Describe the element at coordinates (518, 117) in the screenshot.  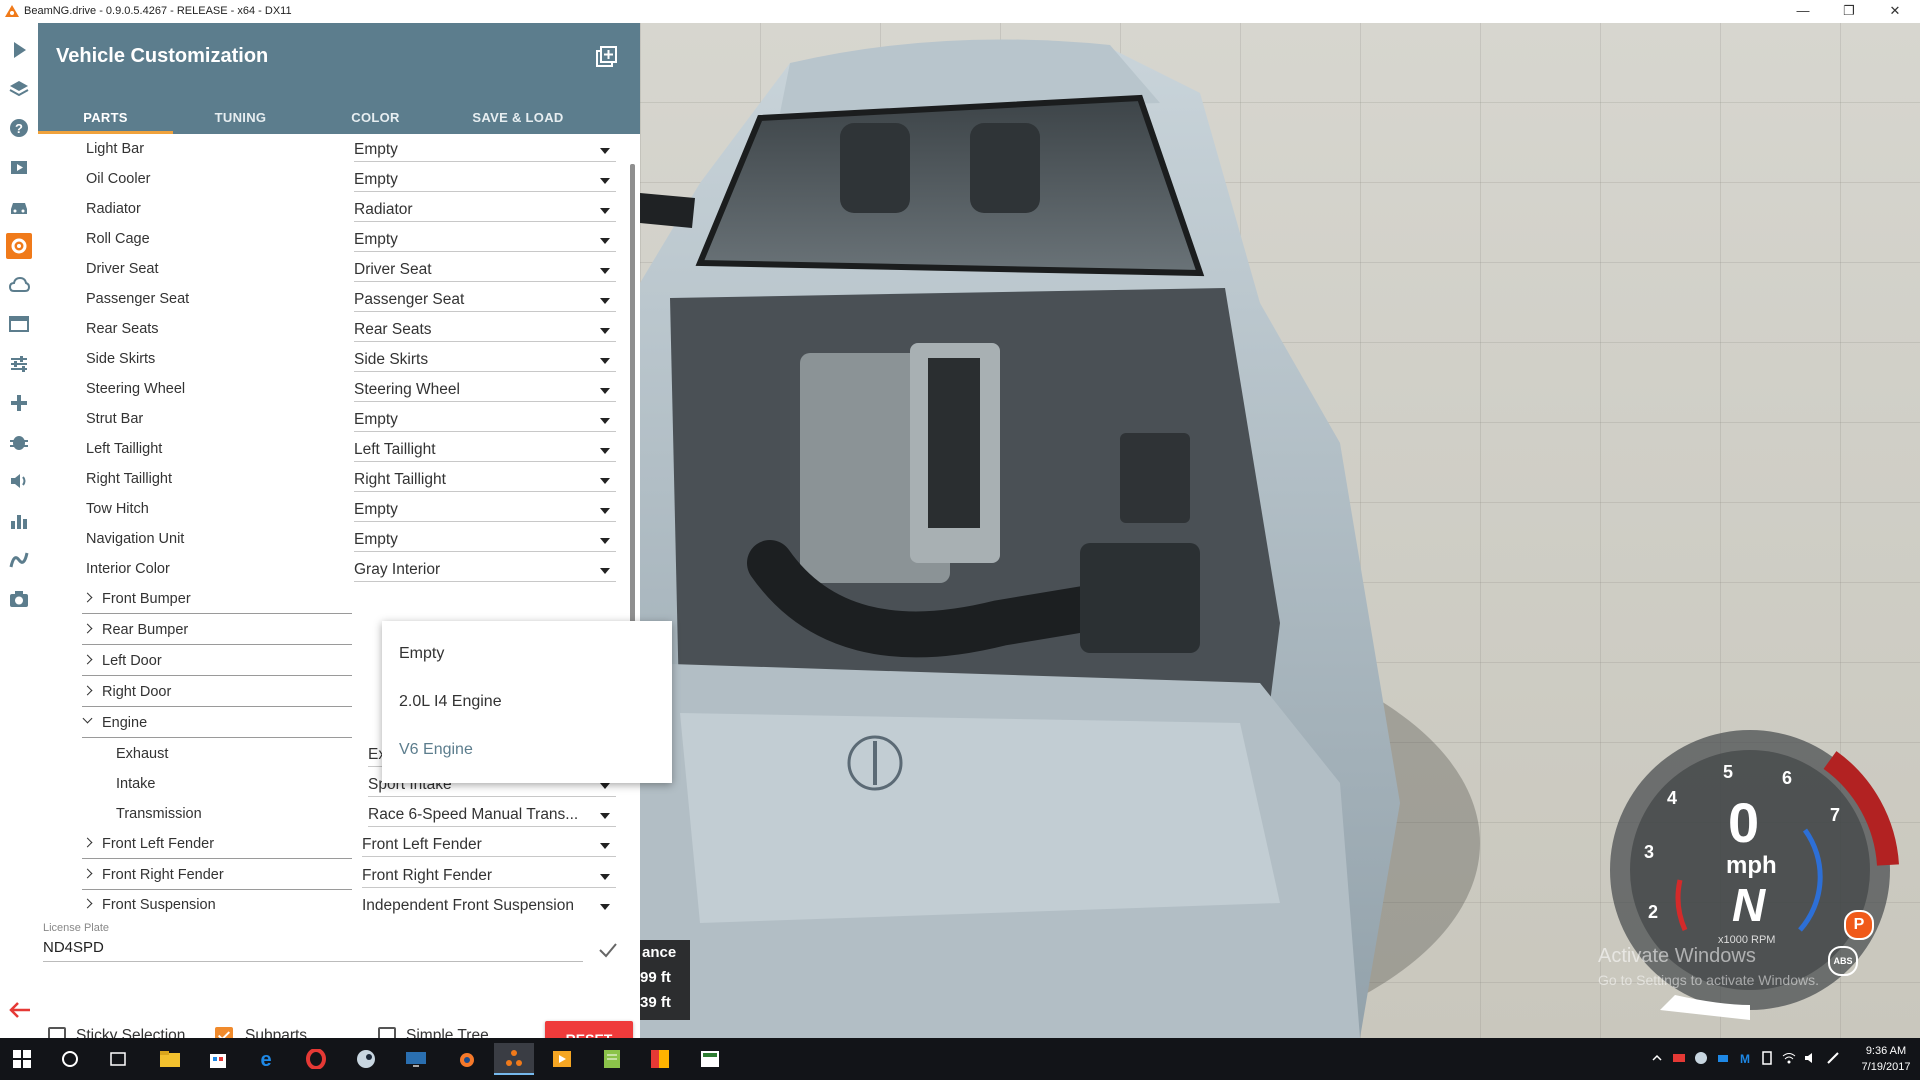
I see `tab-save-load: SAVE & LOAD` at that location.